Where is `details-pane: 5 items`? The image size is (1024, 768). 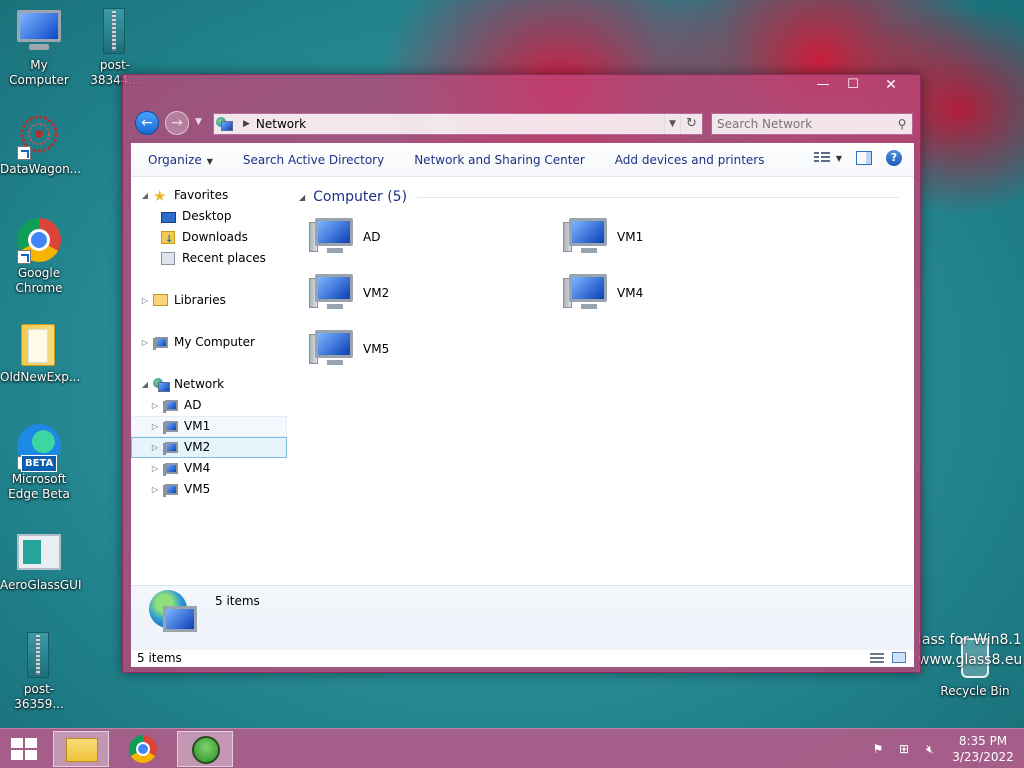 details-pane: 5 items is located at coordinates (522, 617).